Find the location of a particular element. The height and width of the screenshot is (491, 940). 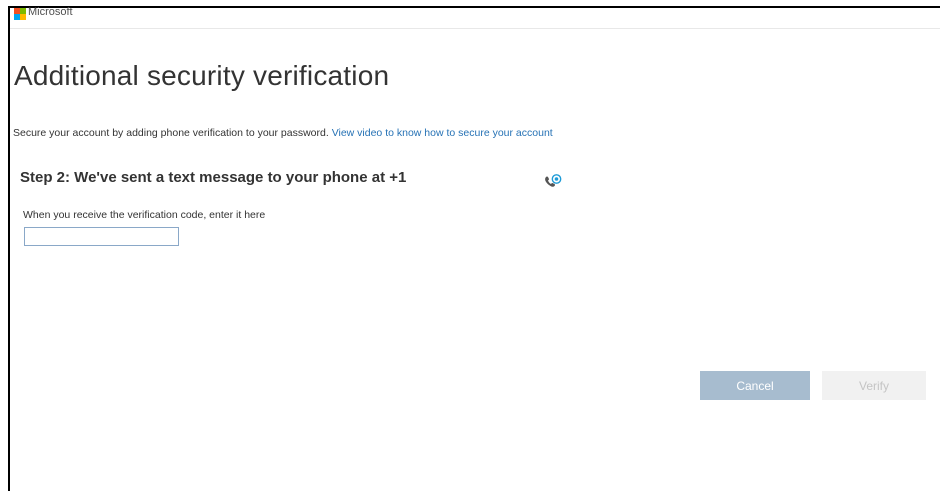

microsoft-logo-icon is located at coordinates (20, 14).